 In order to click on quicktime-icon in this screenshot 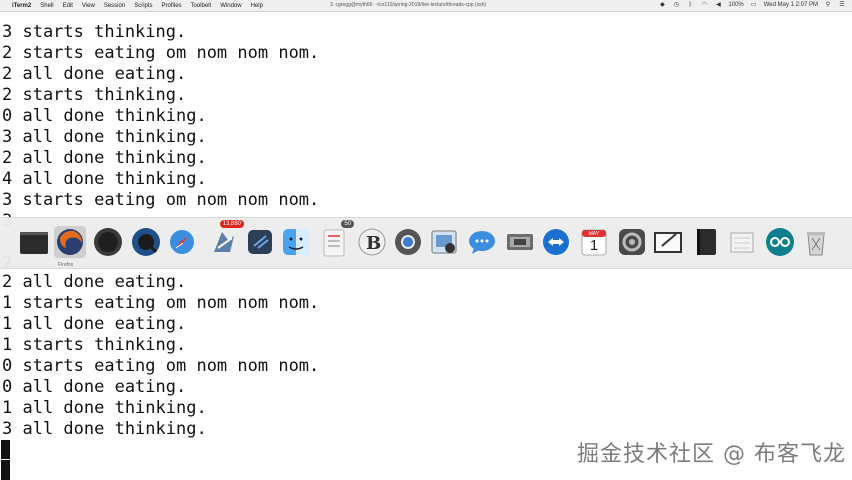, I will do `click(146, 242)`.